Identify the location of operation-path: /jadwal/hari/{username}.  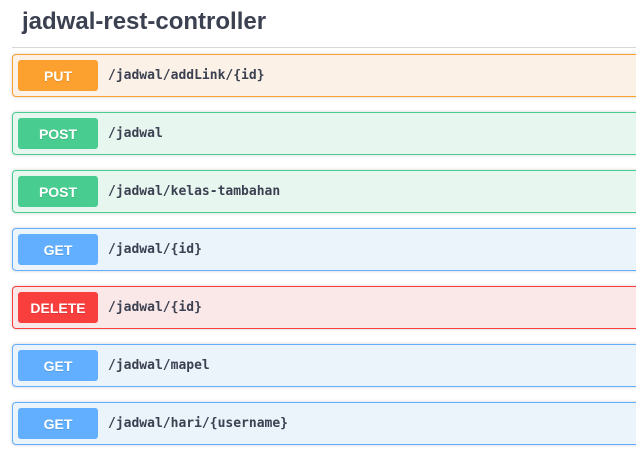
(198, 423).